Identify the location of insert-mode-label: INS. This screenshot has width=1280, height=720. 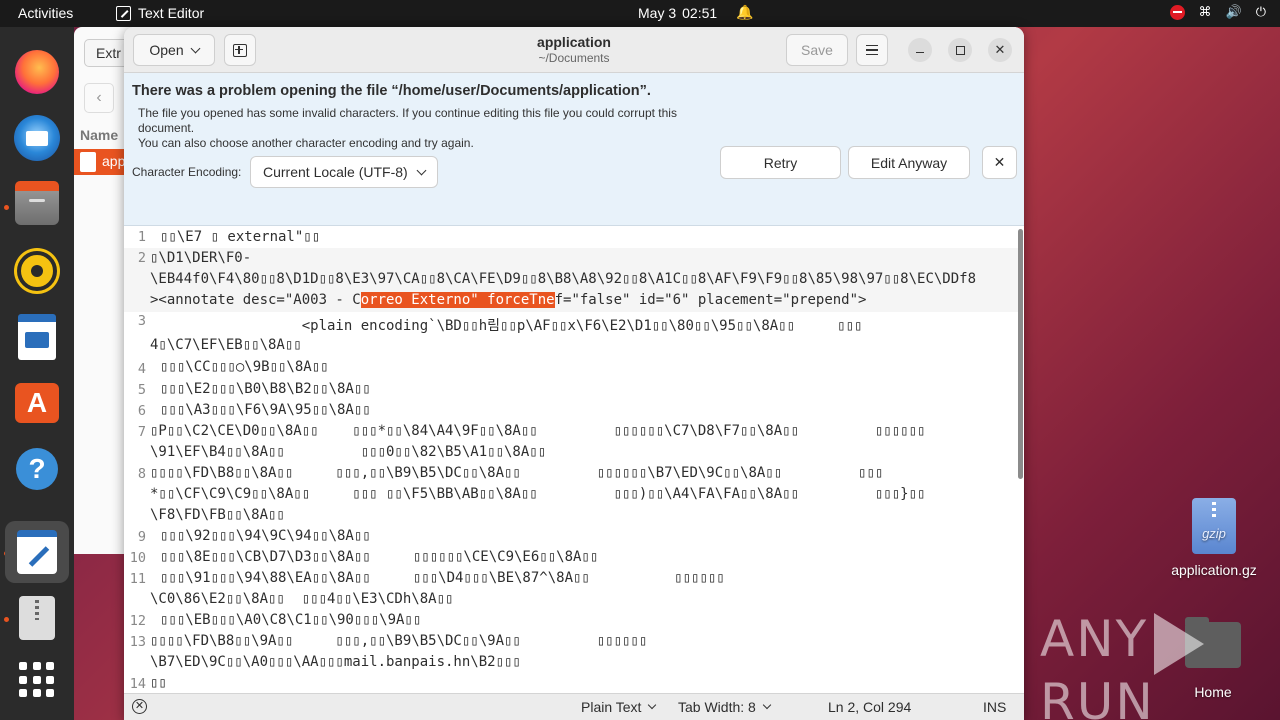
(995, 707).